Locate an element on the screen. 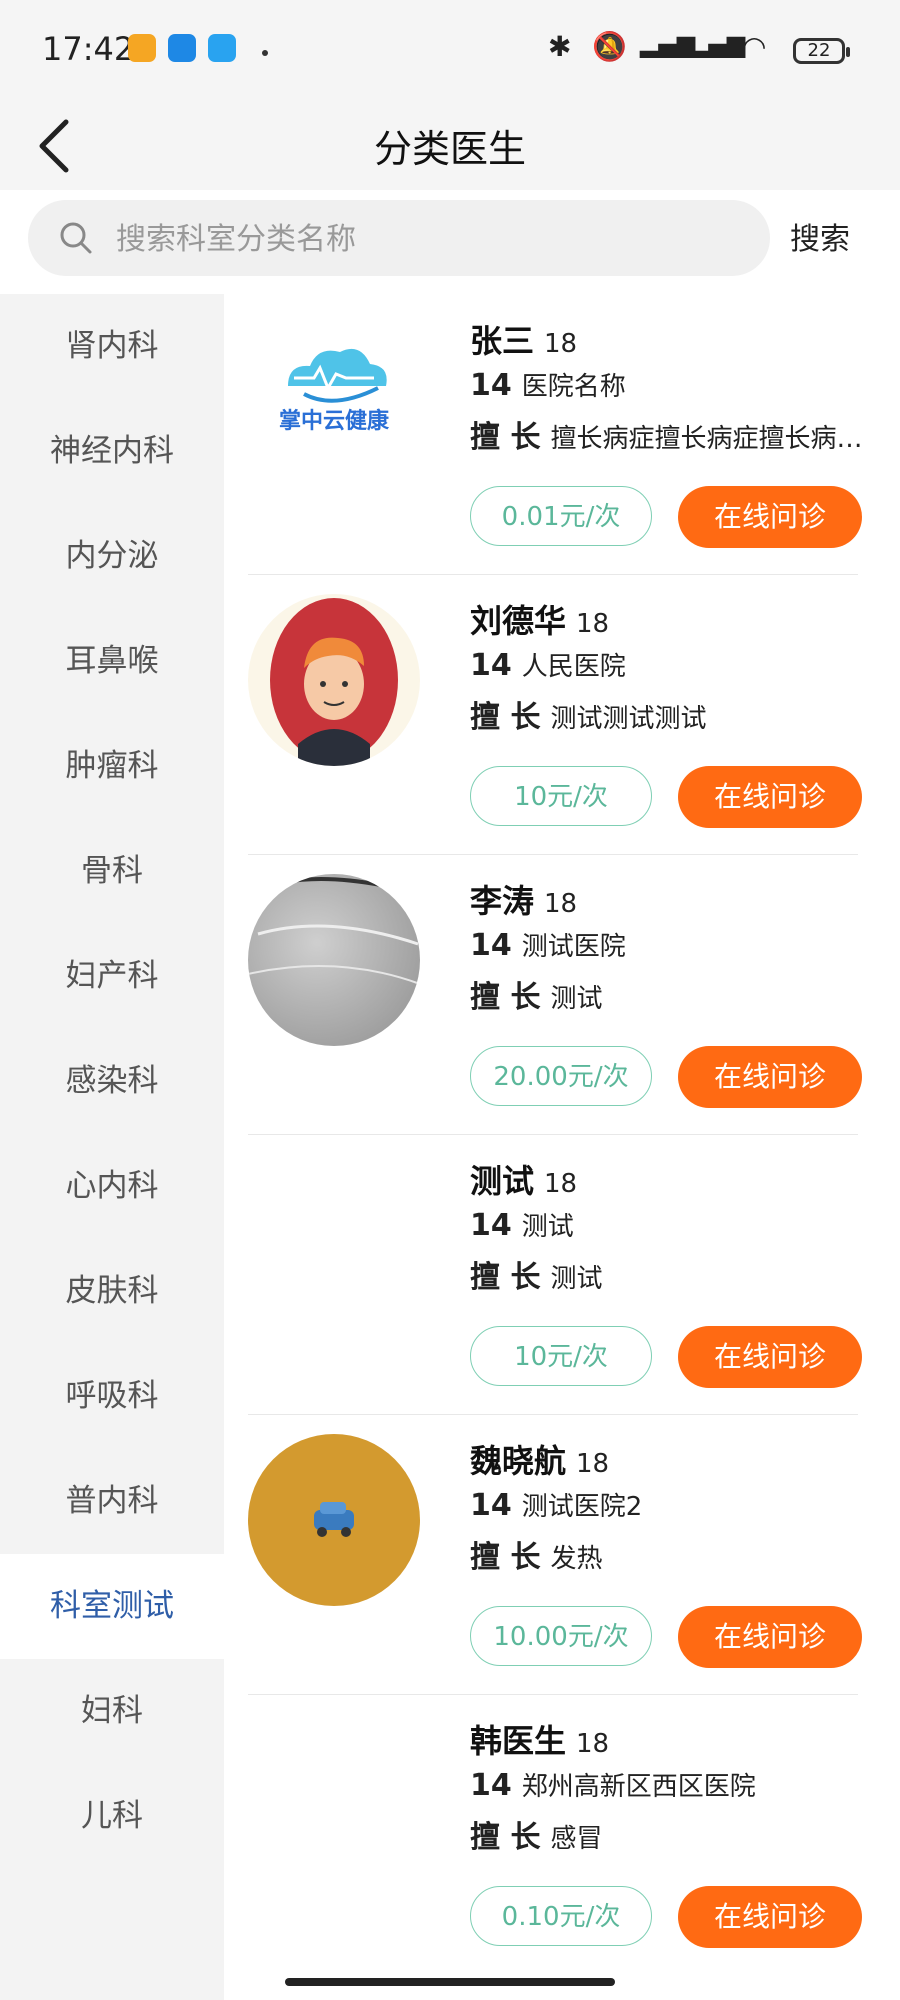 The height and width of the screenshot is (2000, 900). doctor-specialty: 发热 is located at coordinates (576, 1559).